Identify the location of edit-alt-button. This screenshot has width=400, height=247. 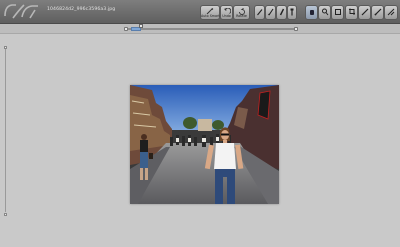
(377, 12).